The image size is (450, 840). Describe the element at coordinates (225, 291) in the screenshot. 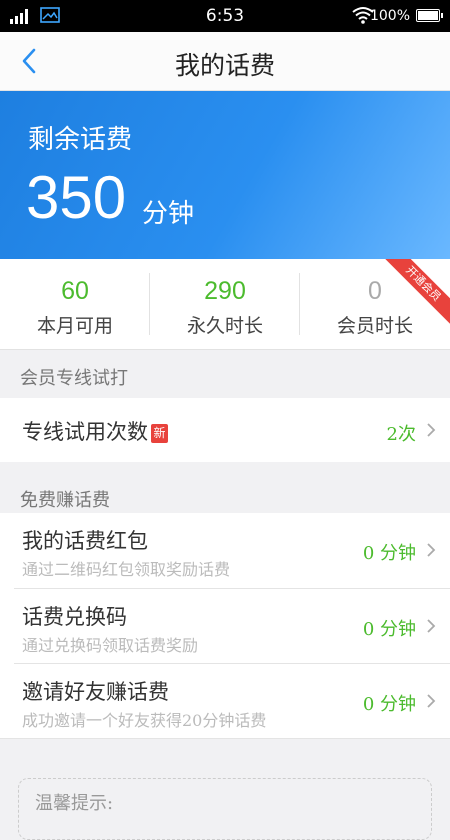

I see `stat-permanent-value: 290` at that location.